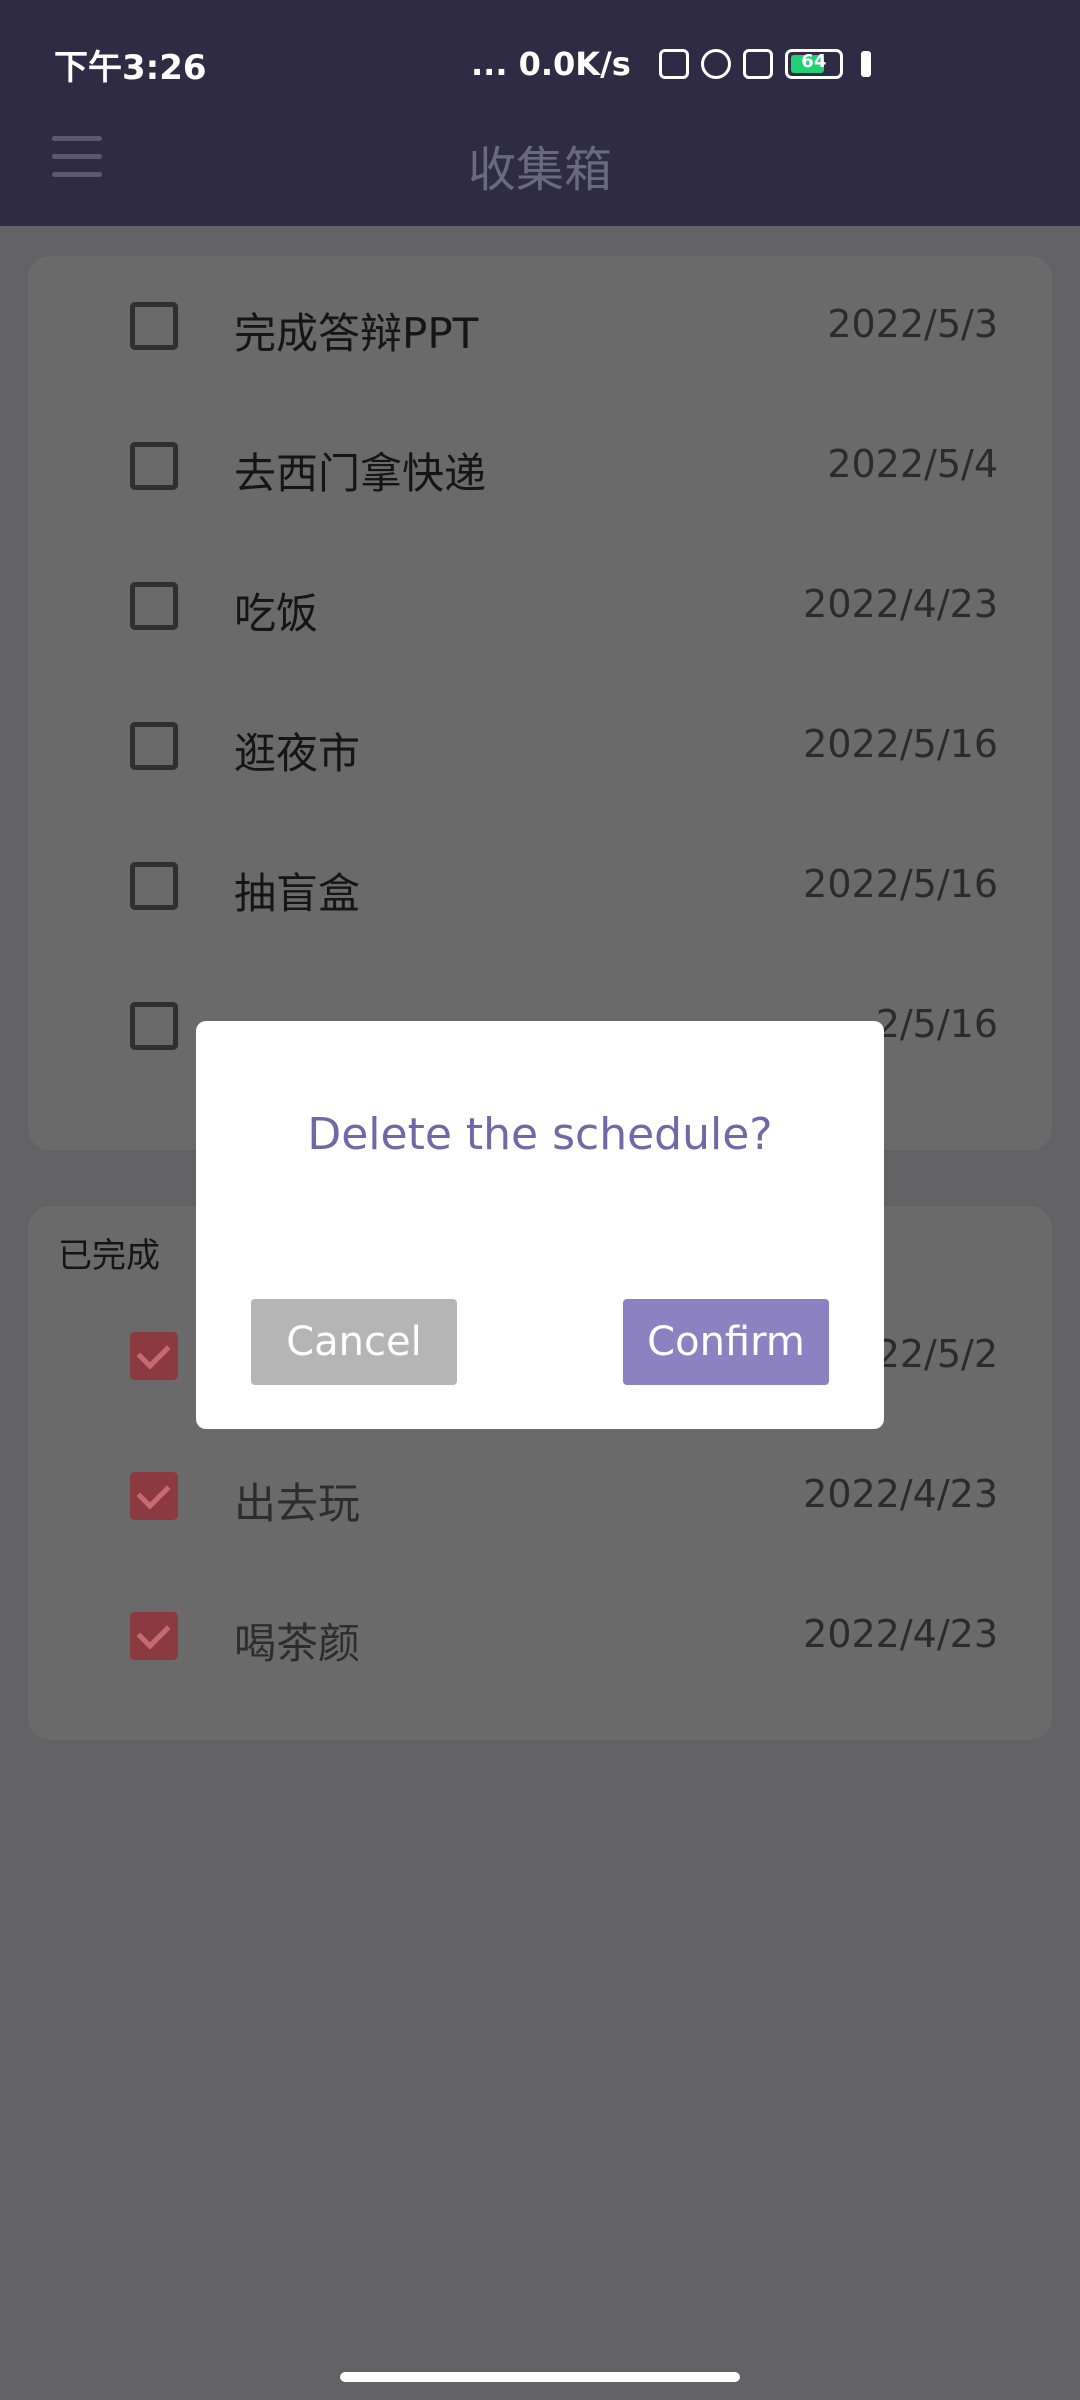 This screenshot has height=2400, width=1080. Describe the element at coordinates (673, 64) in the screenshot. I see `no-sim-icon` at that location.